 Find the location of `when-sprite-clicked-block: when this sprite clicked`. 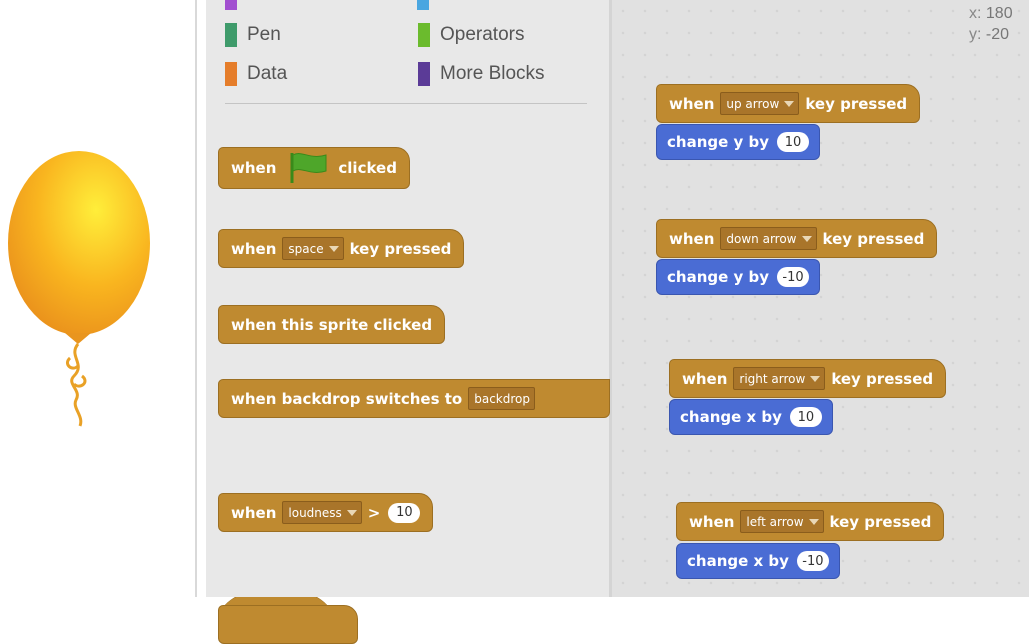

when-sprite-clicked-block: when this sprite clicked is located at coordinates (332, 315).